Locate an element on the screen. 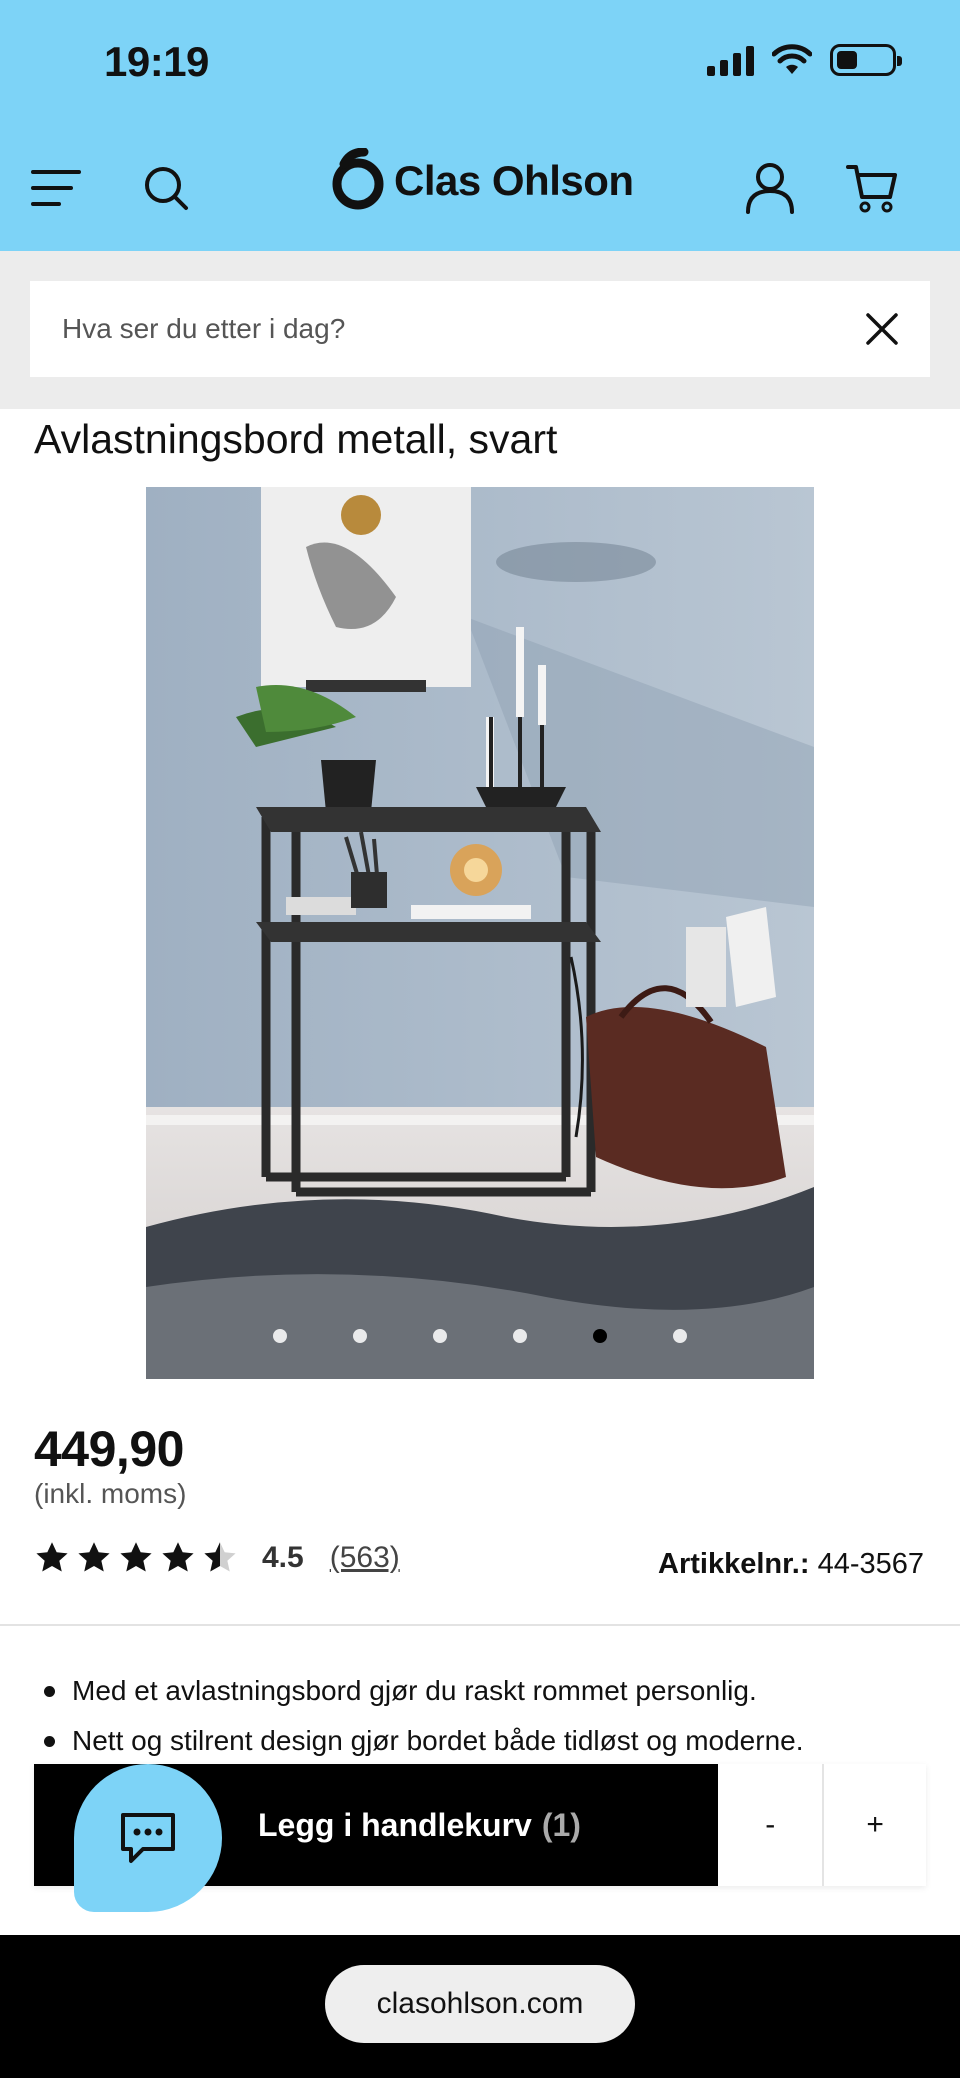 The width and height of the screenshot is (960, 2078). star-half-icon is located at coordinates (220, 1557).